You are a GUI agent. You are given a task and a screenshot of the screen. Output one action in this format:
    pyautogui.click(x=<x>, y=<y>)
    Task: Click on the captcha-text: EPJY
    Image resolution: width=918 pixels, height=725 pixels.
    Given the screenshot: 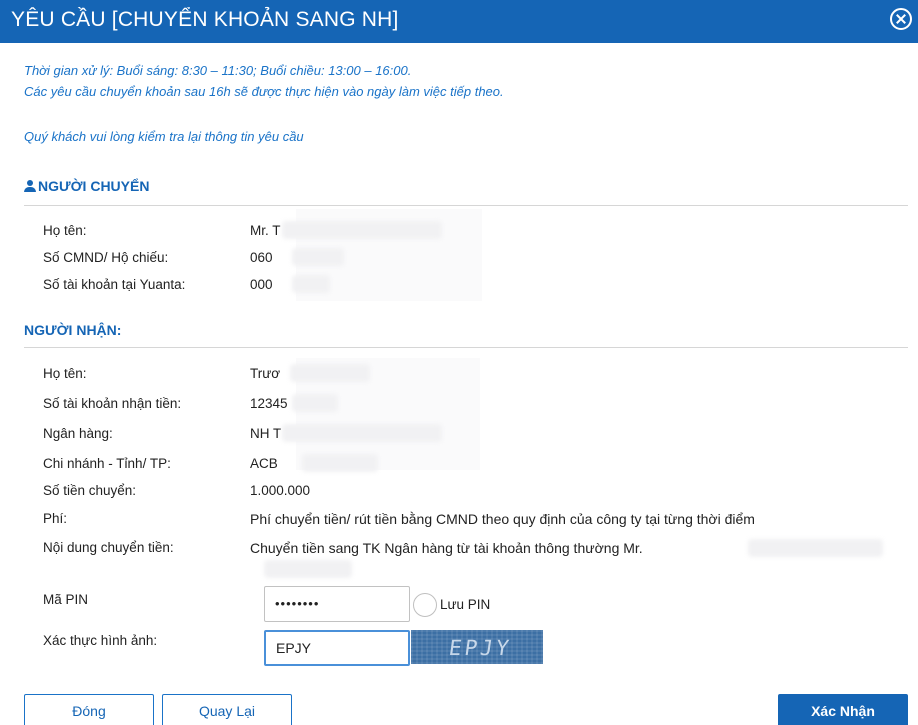 What is the action you would take?
    pyautogui.click(x=480, y=648)
    